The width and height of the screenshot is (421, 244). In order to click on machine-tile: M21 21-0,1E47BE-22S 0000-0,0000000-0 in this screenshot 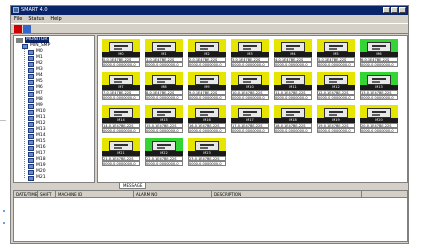, I will do `click(121, 152)`.